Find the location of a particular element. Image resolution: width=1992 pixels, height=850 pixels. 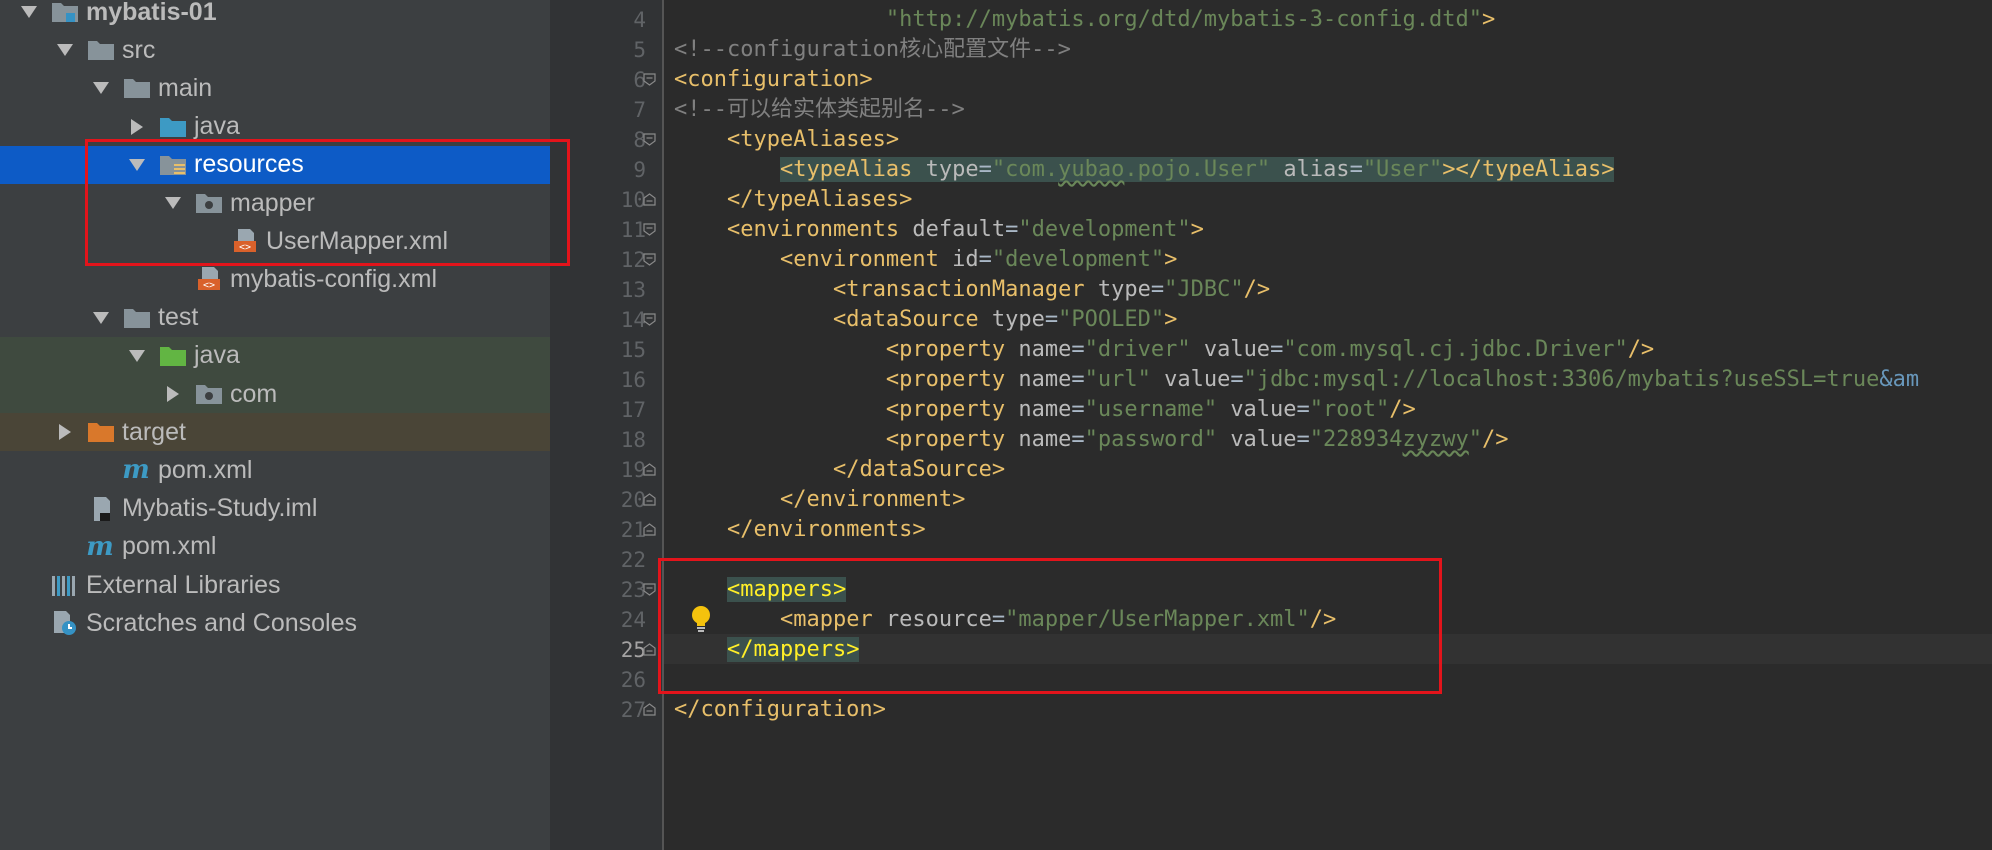

maven-icon: m is located at coordinates (137, 470).